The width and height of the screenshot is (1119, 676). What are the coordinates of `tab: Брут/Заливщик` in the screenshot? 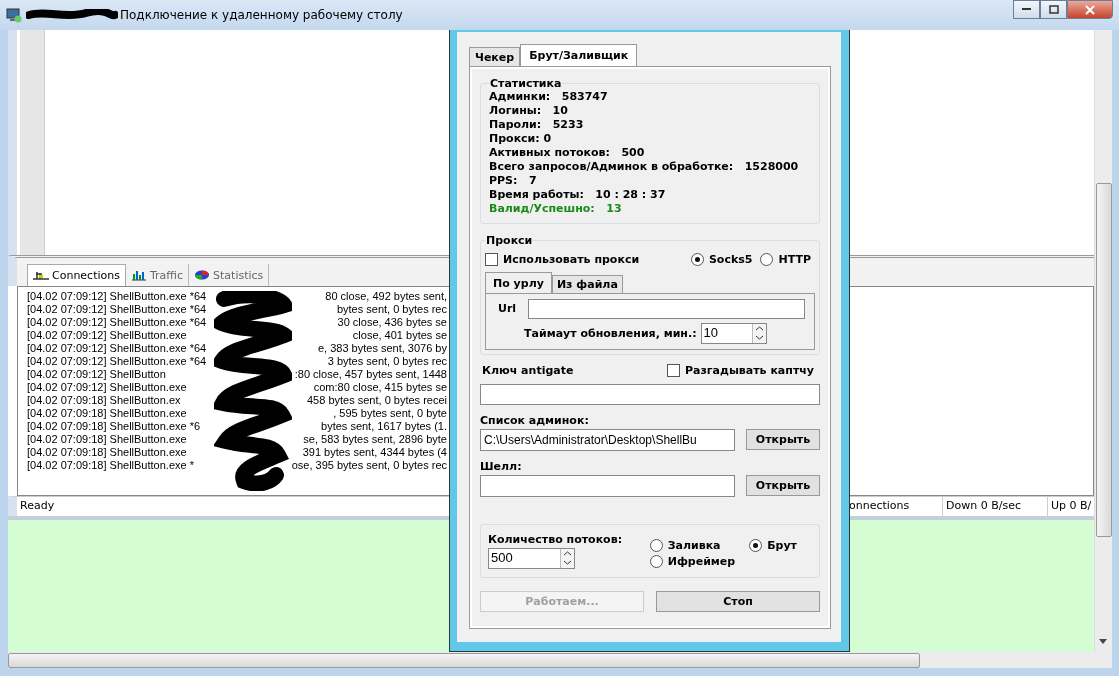 It's located at (579, 55).